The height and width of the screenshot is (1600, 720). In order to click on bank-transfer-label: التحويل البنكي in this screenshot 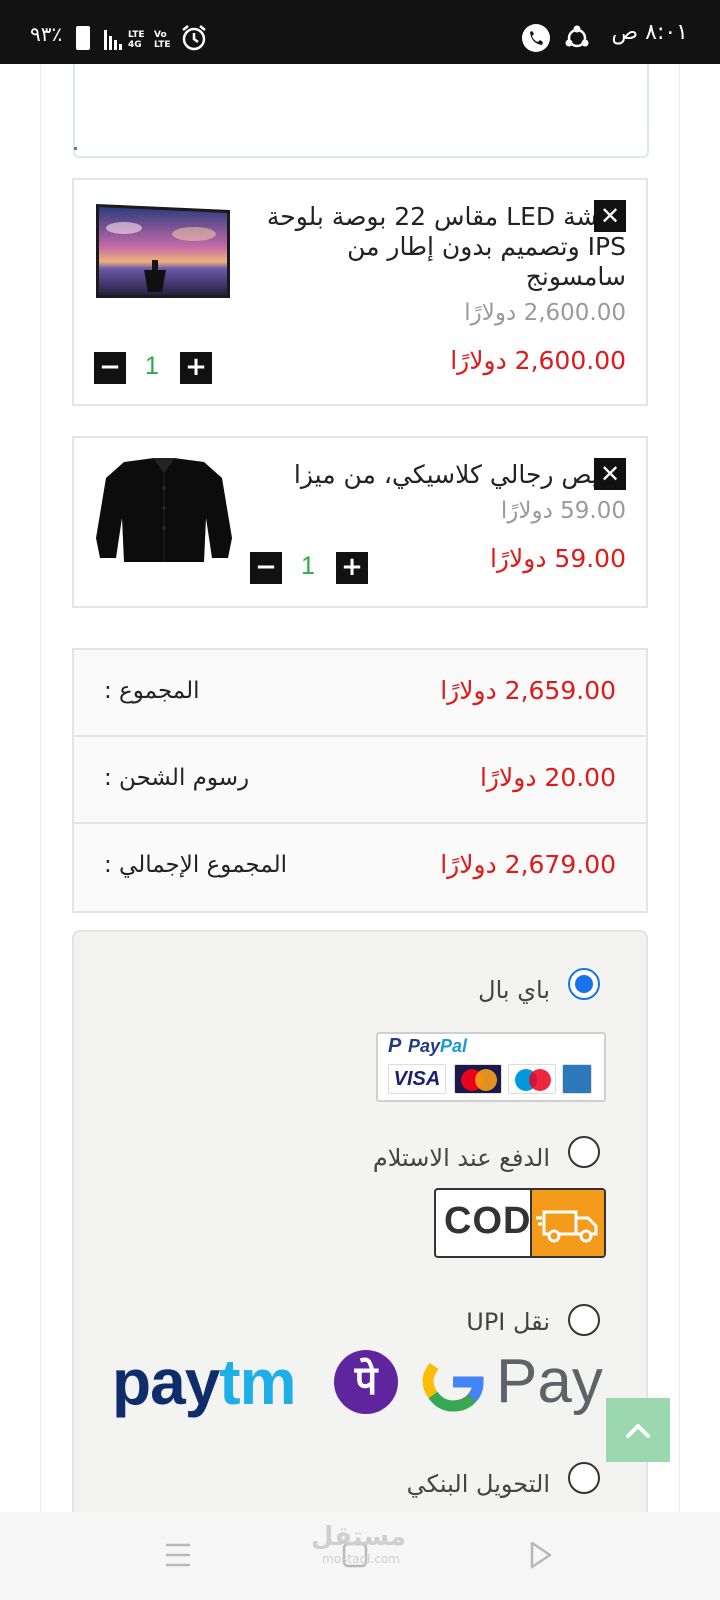, I will do `click(478, 1484)`.